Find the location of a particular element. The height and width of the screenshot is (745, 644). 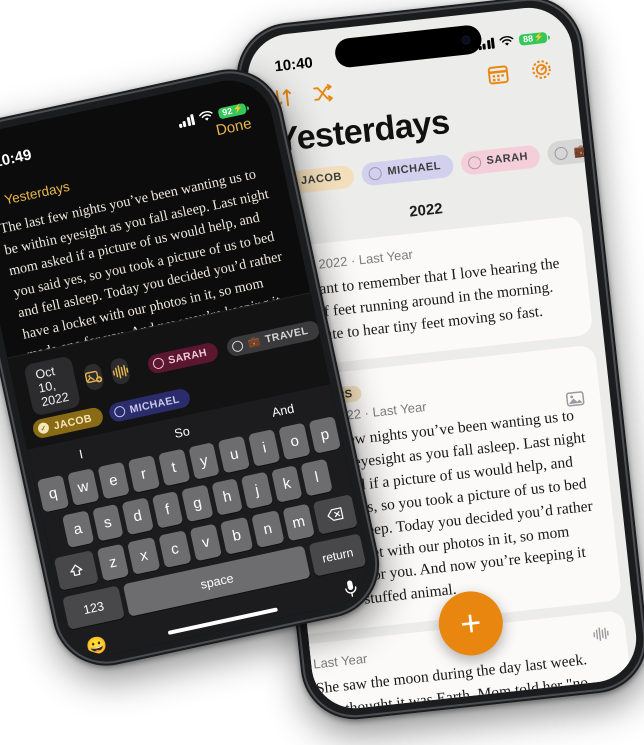

done-button: Done is located at coordinates (233, 127).